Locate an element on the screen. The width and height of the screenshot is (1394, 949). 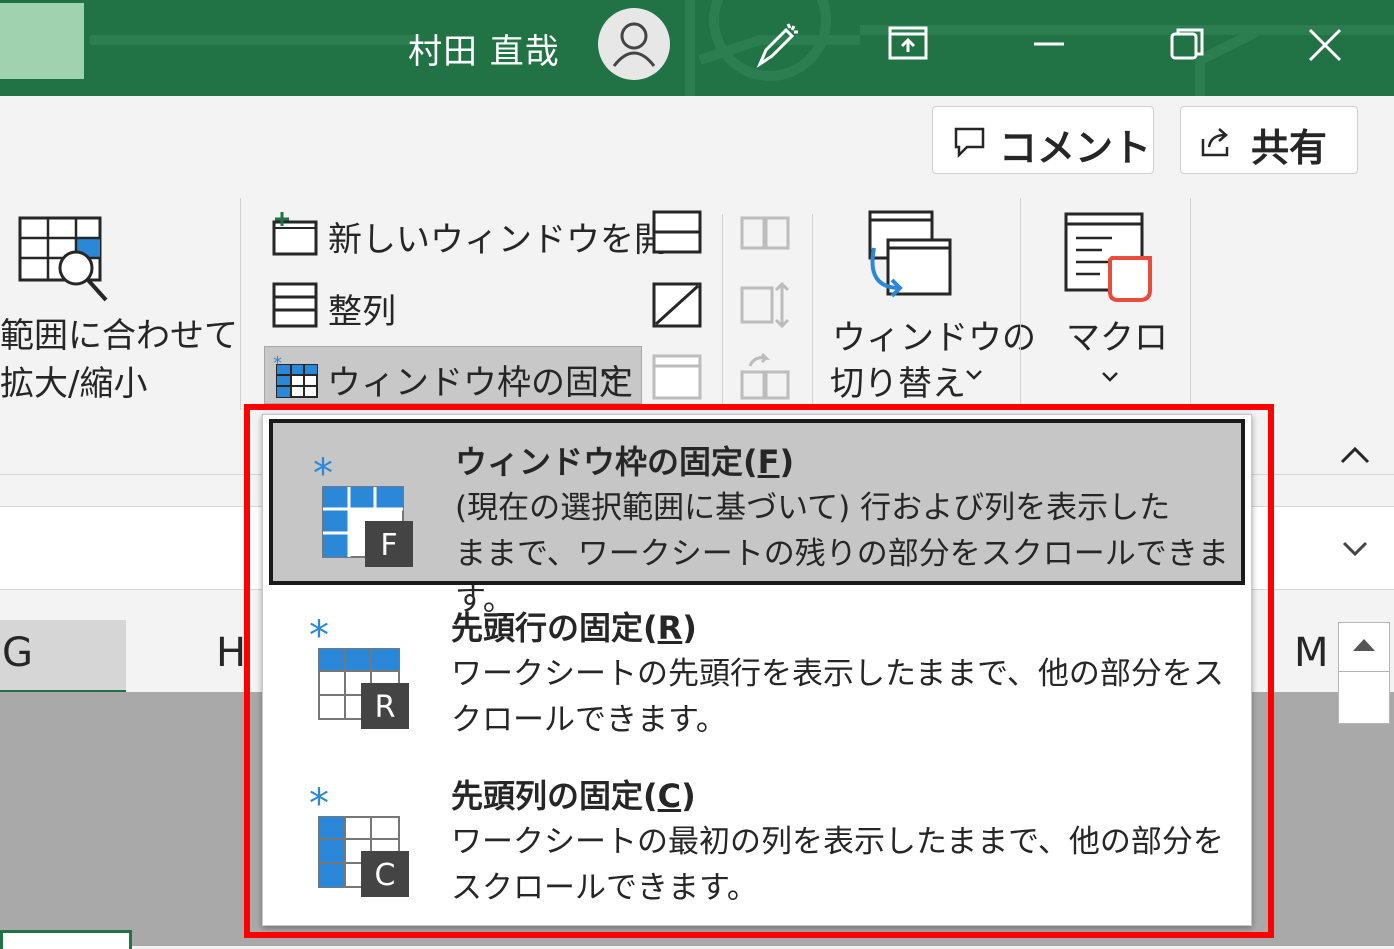
column-h-label: H is located at coordinates (231, 653).